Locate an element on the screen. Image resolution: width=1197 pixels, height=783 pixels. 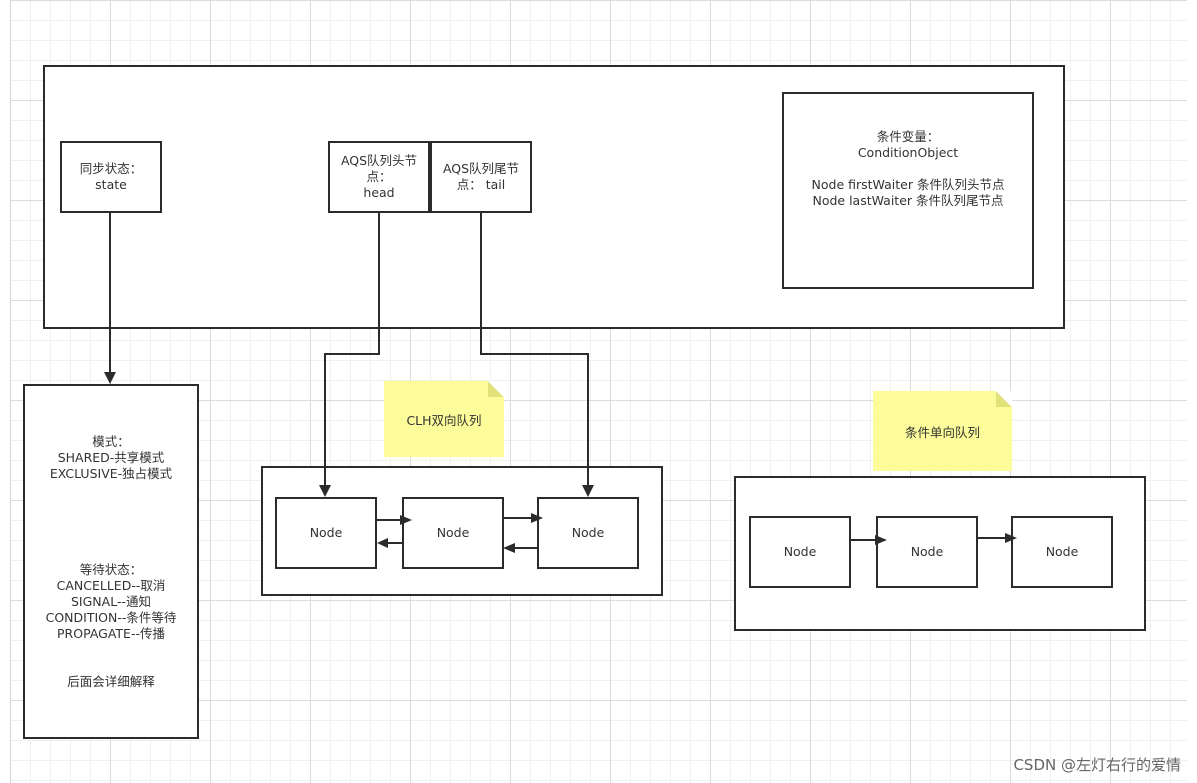
watermark: CSDN @左灯右行的爱情 is located at coordinates (1097, 765).